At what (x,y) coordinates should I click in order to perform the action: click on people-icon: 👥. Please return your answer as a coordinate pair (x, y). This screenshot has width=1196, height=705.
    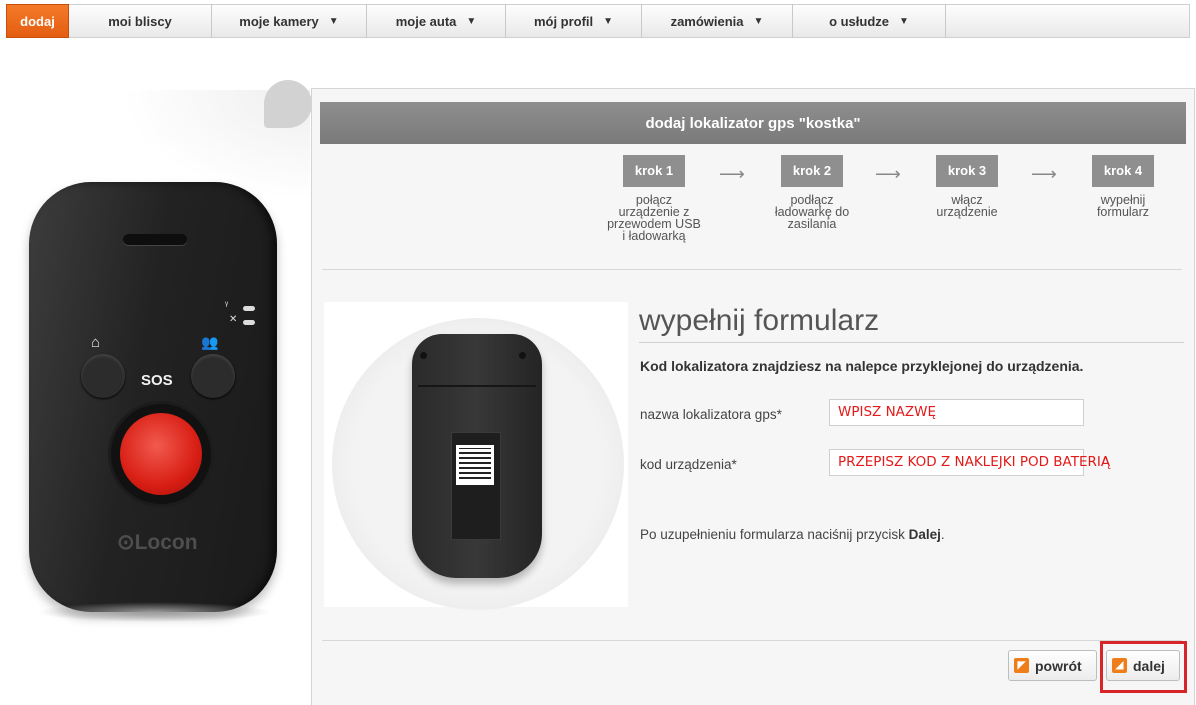
    Looking at the image, I should click on (210, 342).